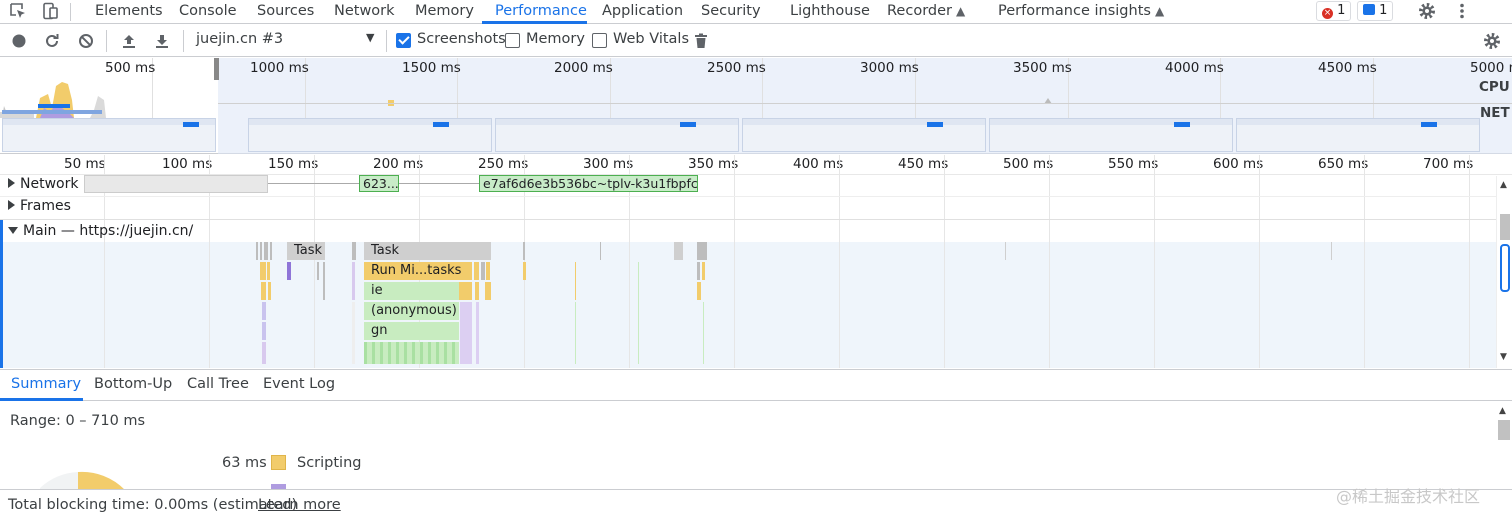 The height and width of the screenshot is (521, 1512). I want to click on overview-selection-handle, so click(216, 69).